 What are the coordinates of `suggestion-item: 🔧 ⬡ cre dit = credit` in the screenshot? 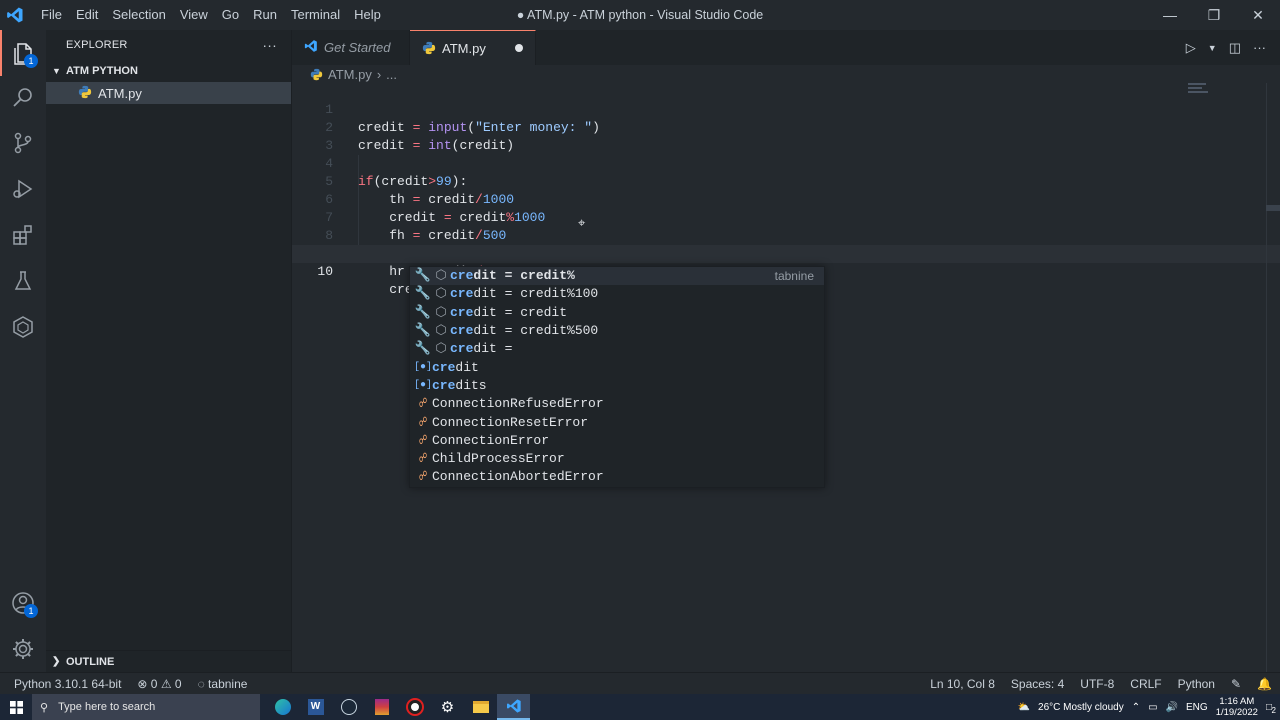 It's located at (617, 313).